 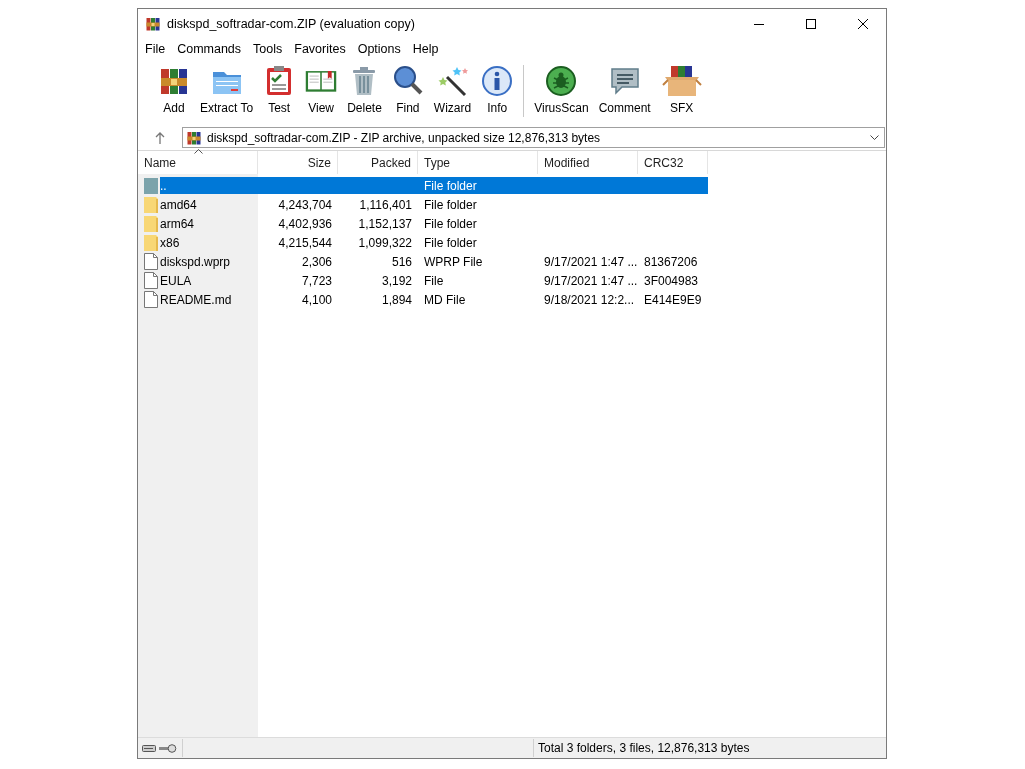 What do you see at coordinates (155, 49) in the screenshot?
I see `menu-item: File` at bounding box center [155, 49].